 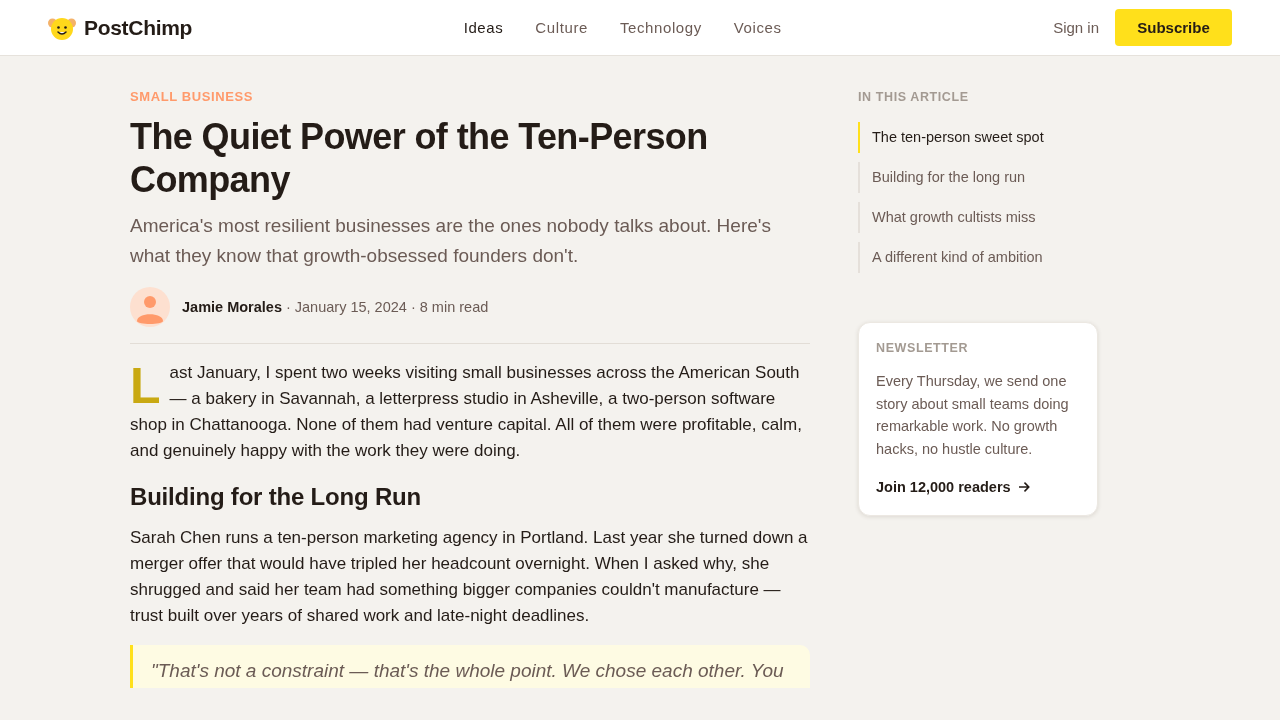 What do you see at coordinates (1076, 27) in the screenshot?
I see `sign-in-link: Sign in` at bounding box center [1076, 27].